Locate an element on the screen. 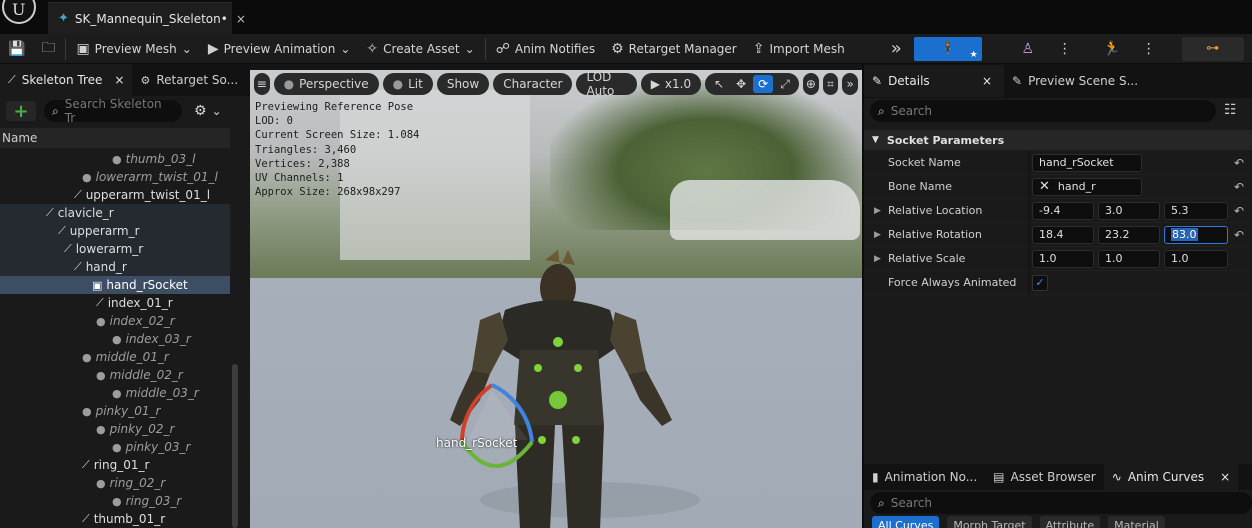  coordinate-space-button: ⊕ is located at coordinates (811, 84).